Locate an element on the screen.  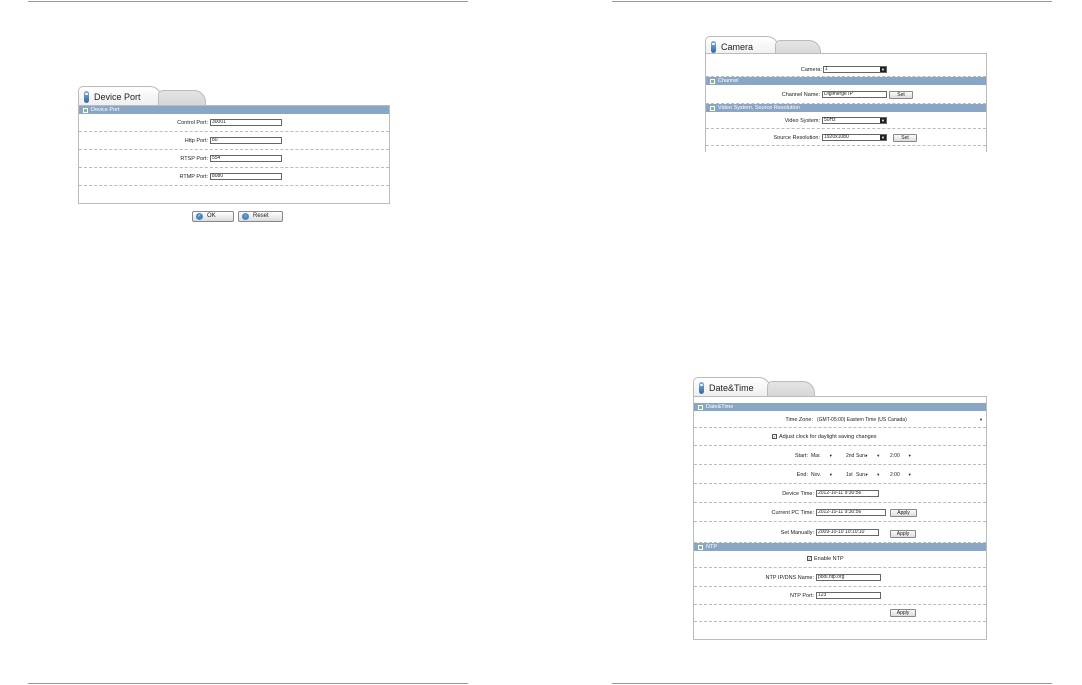
datetime-tabs: Date&Time is located at coordinates (840, 387).